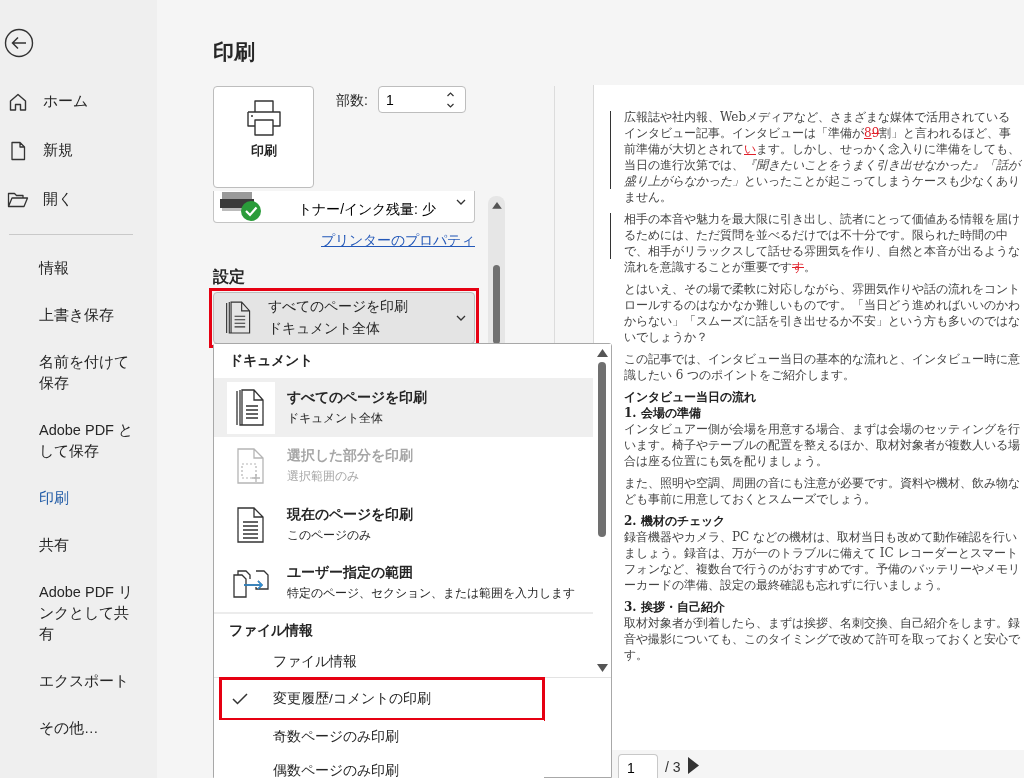 Image resolution: width=1024 pixels, height=778 pixels. What do you see at coordinates (822, 561) in the screenshot?
I see `document-paragraph: 録音機器やカメラ、PC などの機材は、取材当日も改めて動作確認を行いましょう。録音は、万が一のトラブルに備えて IC レコーダーとスマートフォンなど、複数台で行うのがおすすめです。予備のバッテリーやメモリーカードの準備、設定の最終確認も忘れずに行いましょう。` at bounding box center [822, 561].